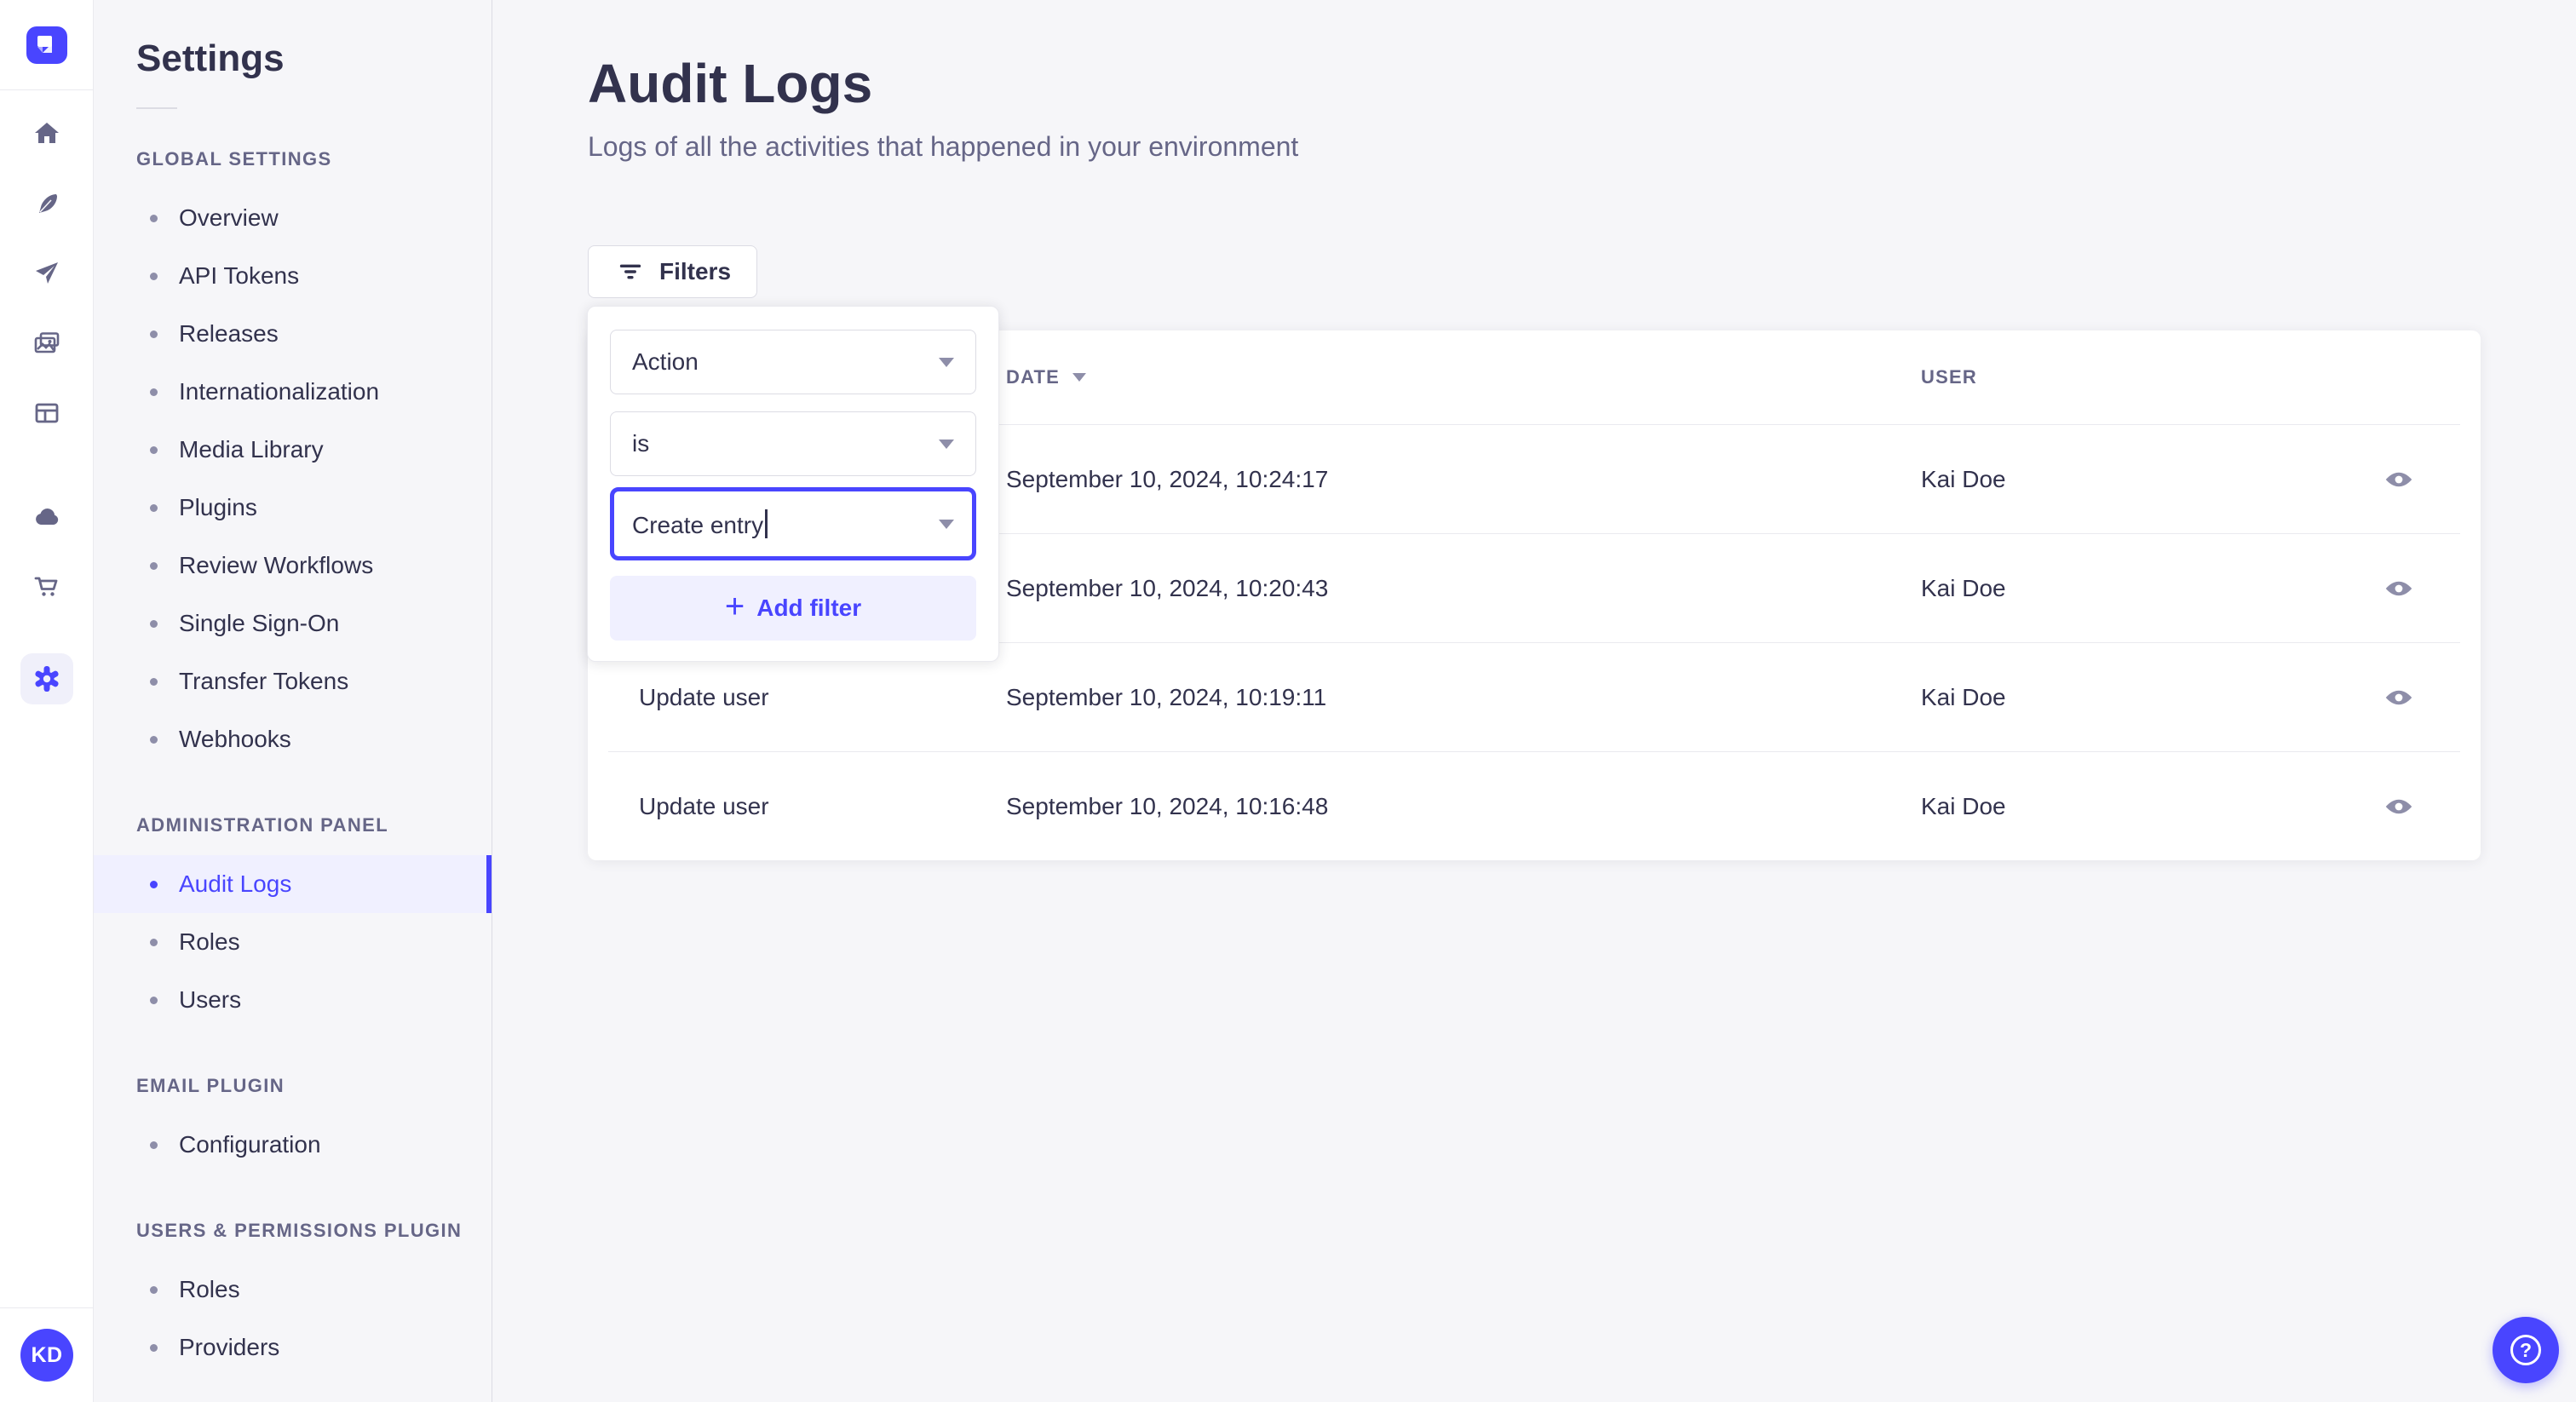  I want to click on section-label-global-settings: GLOBAL SETTINGS, so click(234, 159).